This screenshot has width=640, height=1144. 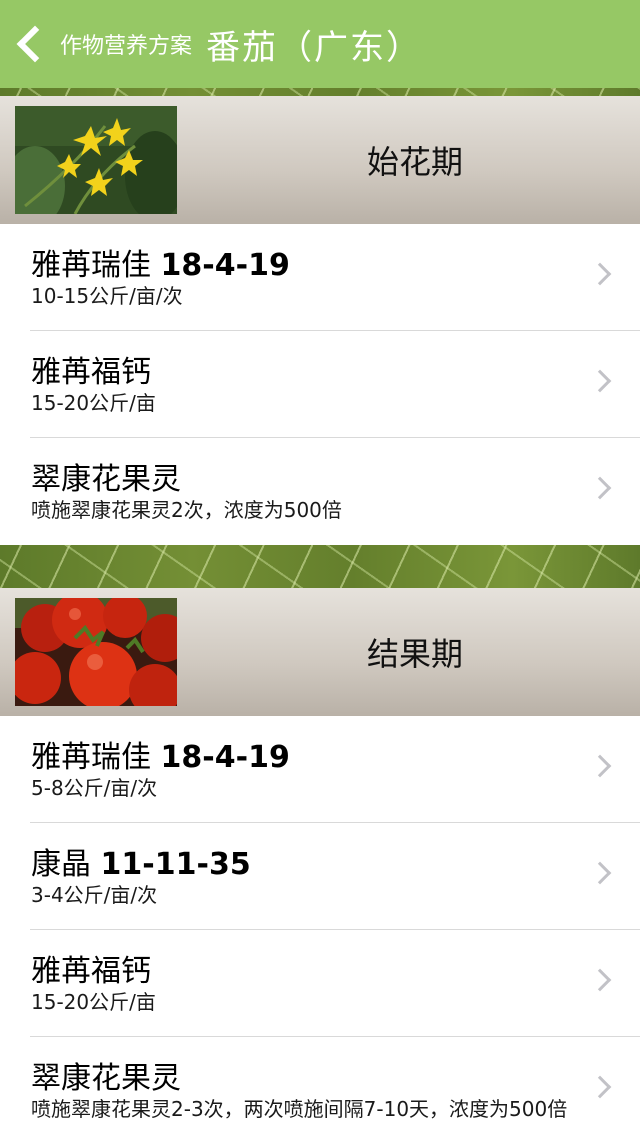 What do you see at coordinates (126, 46) in the screenshot?
I see `back-label: 作物营养方案` at bounding box center [126, 46].